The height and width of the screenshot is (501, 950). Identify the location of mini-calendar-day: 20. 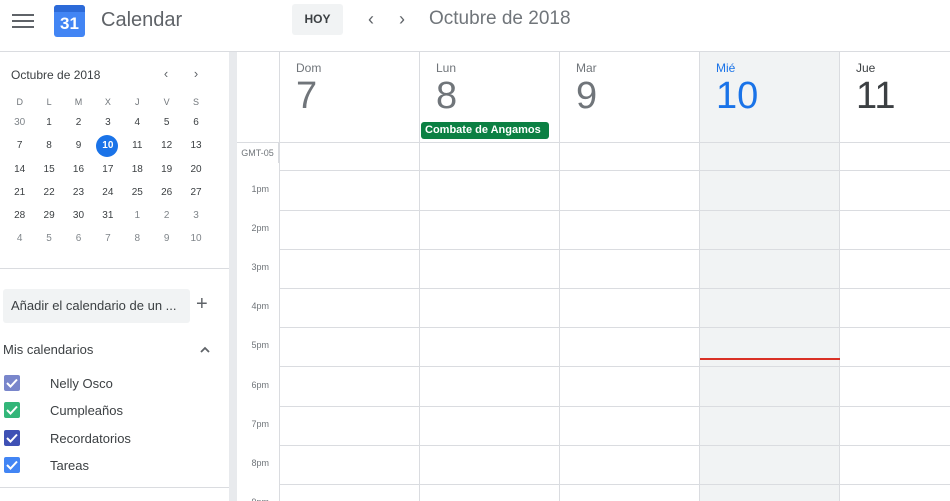
(195, 169).